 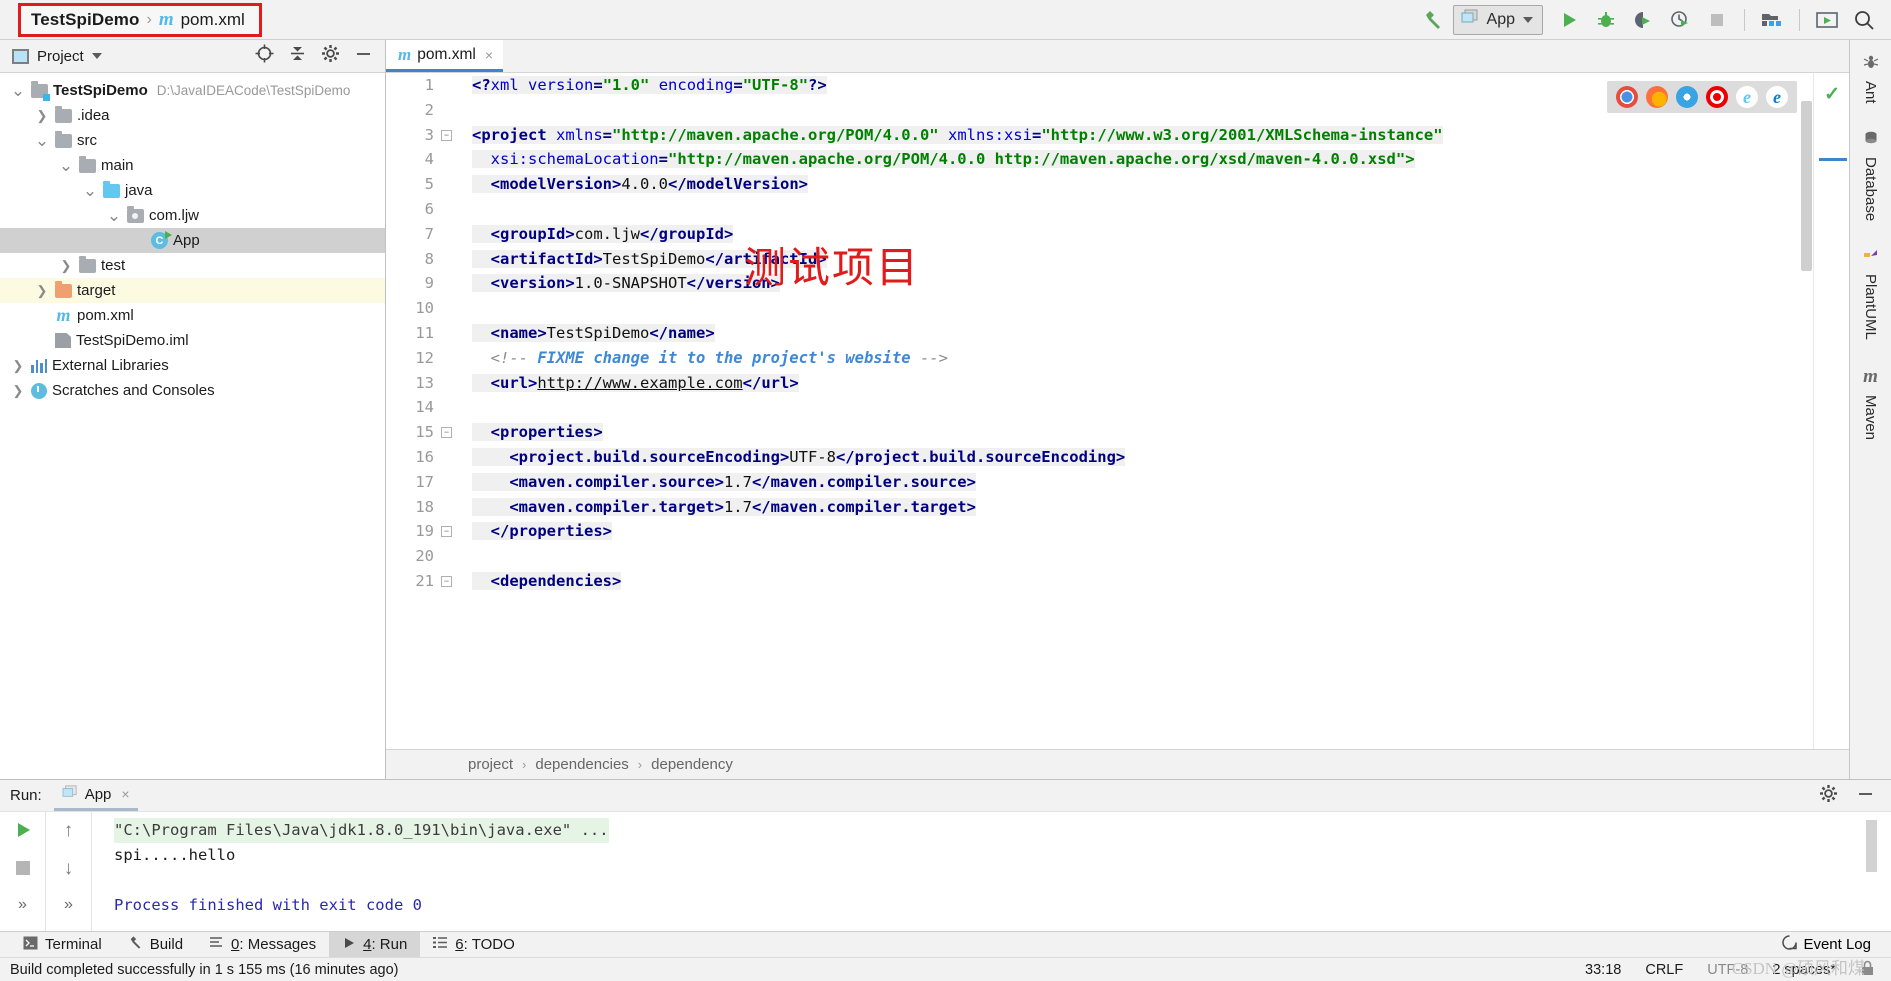 I want to click on code-line: <properties>, so click(x=1156, y=432).